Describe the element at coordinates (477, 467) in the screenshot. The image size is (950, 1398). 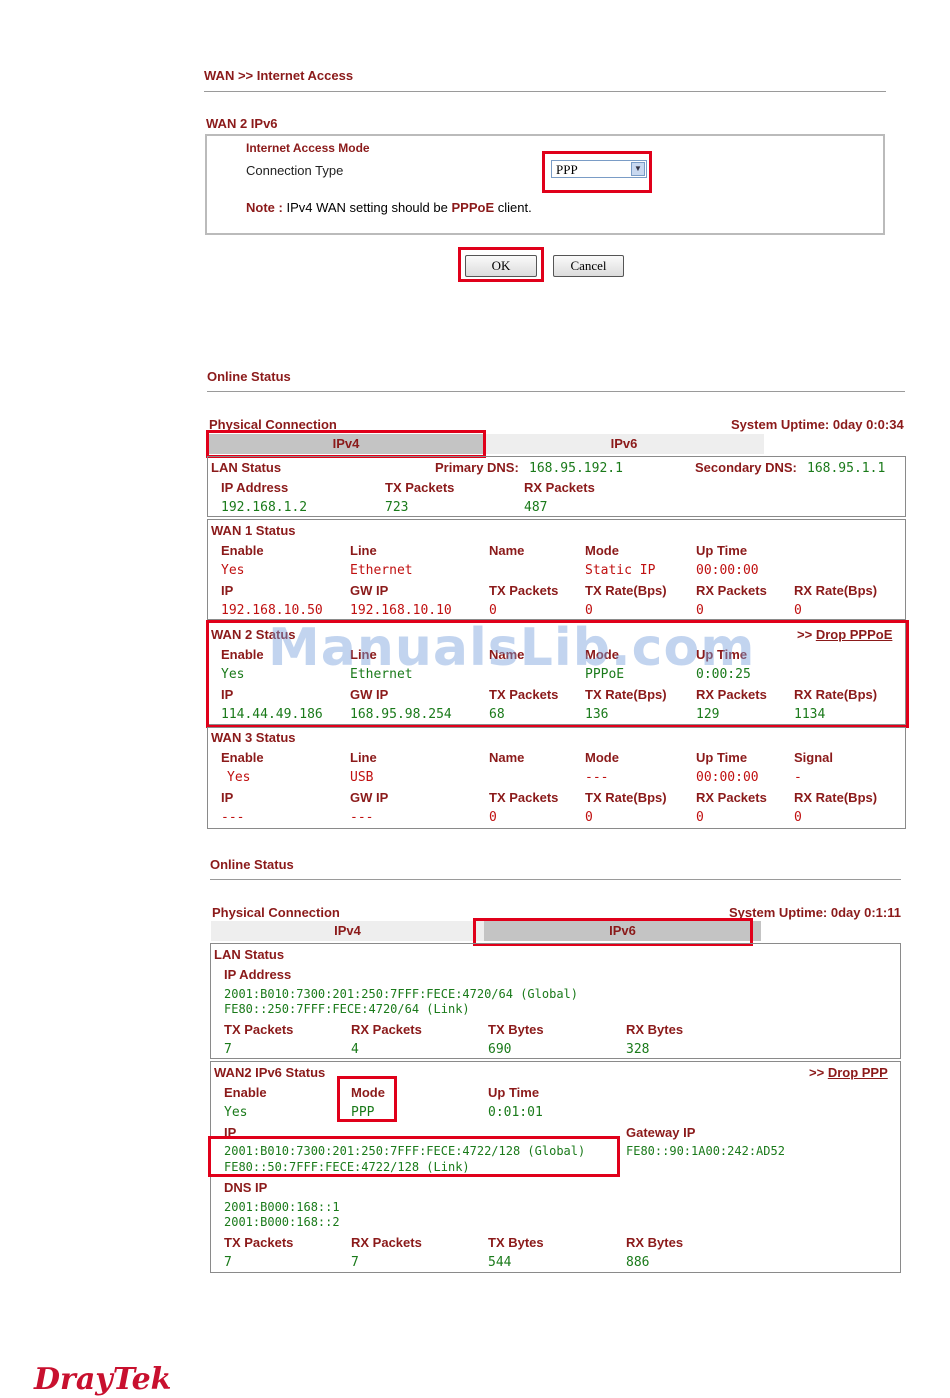
I see `primary-dns-label: Primary DNS:` at that location.